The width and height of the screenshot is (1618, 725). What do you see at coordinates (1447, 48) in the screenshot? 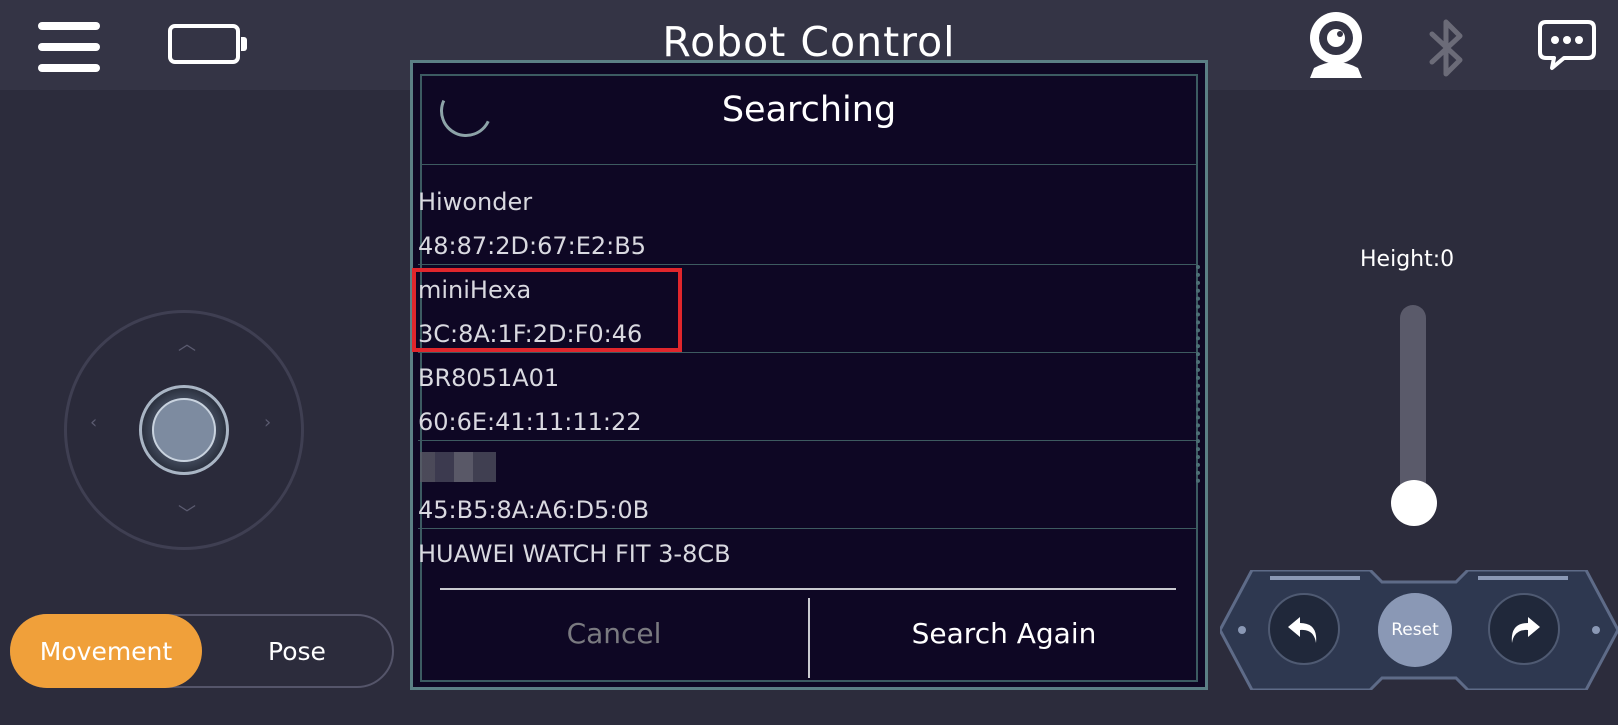
I see `bluetooth-icon` at bounding box center [1447, 48].